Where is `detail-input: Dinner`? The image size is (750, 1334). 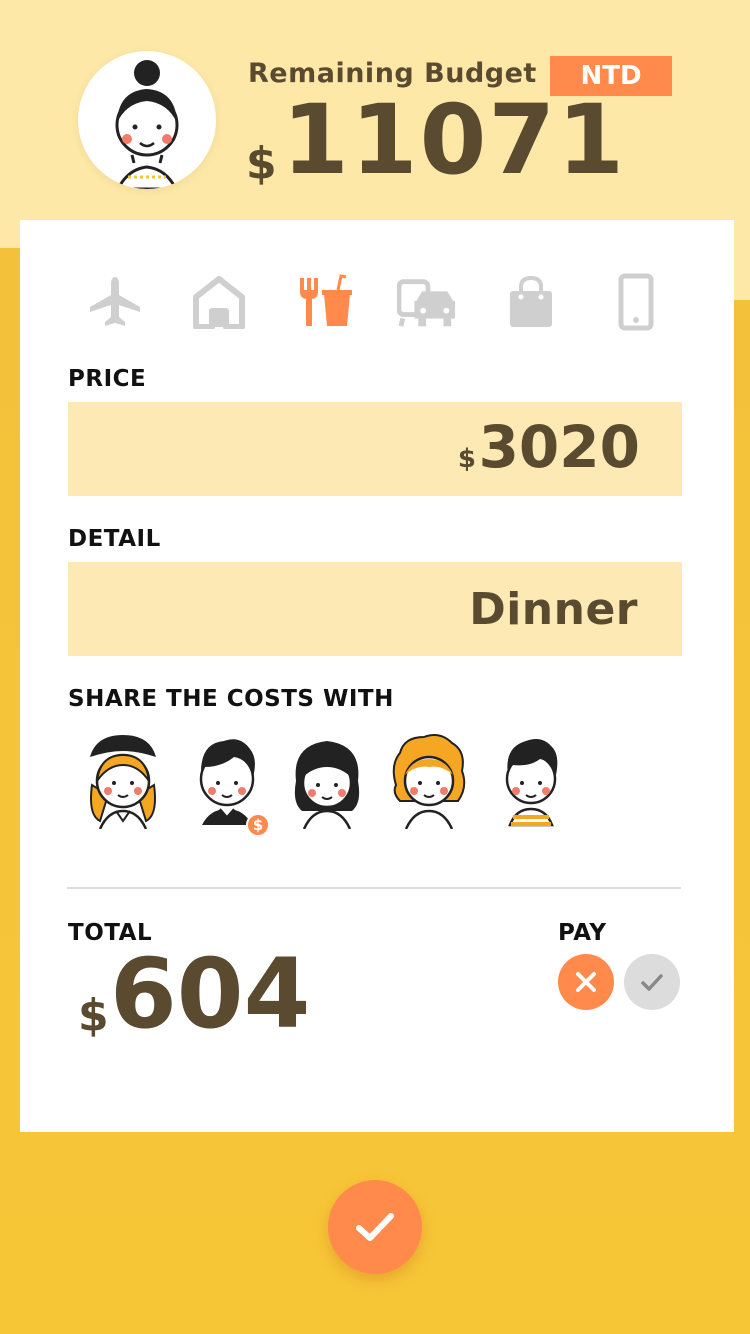 detail-input: Dinner is located at coordinates (375, 609).